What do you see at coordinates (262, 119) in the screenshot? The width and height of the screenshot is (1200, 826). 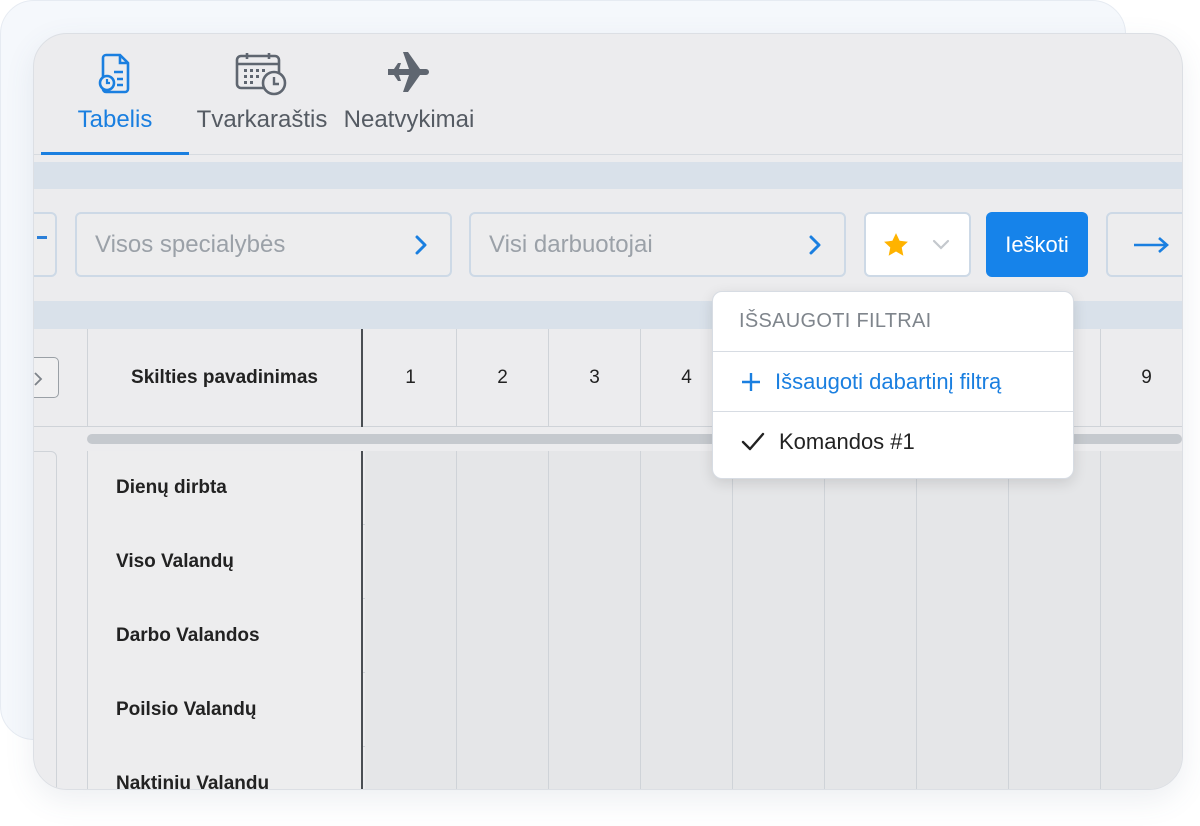 I see `tab-label: Tvarkaraštis` at bounding box center [262, 119].